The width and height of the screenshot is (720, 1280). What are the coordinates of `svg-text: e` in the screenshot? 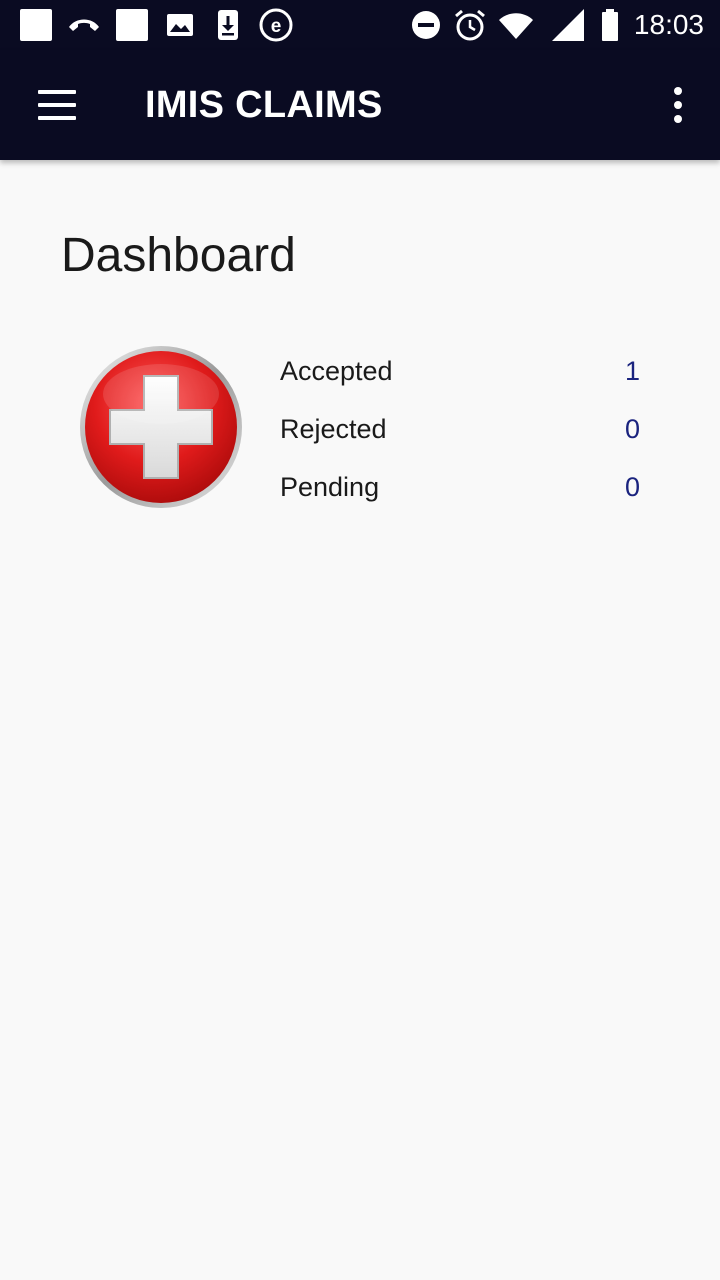 It's located at (276, 26).